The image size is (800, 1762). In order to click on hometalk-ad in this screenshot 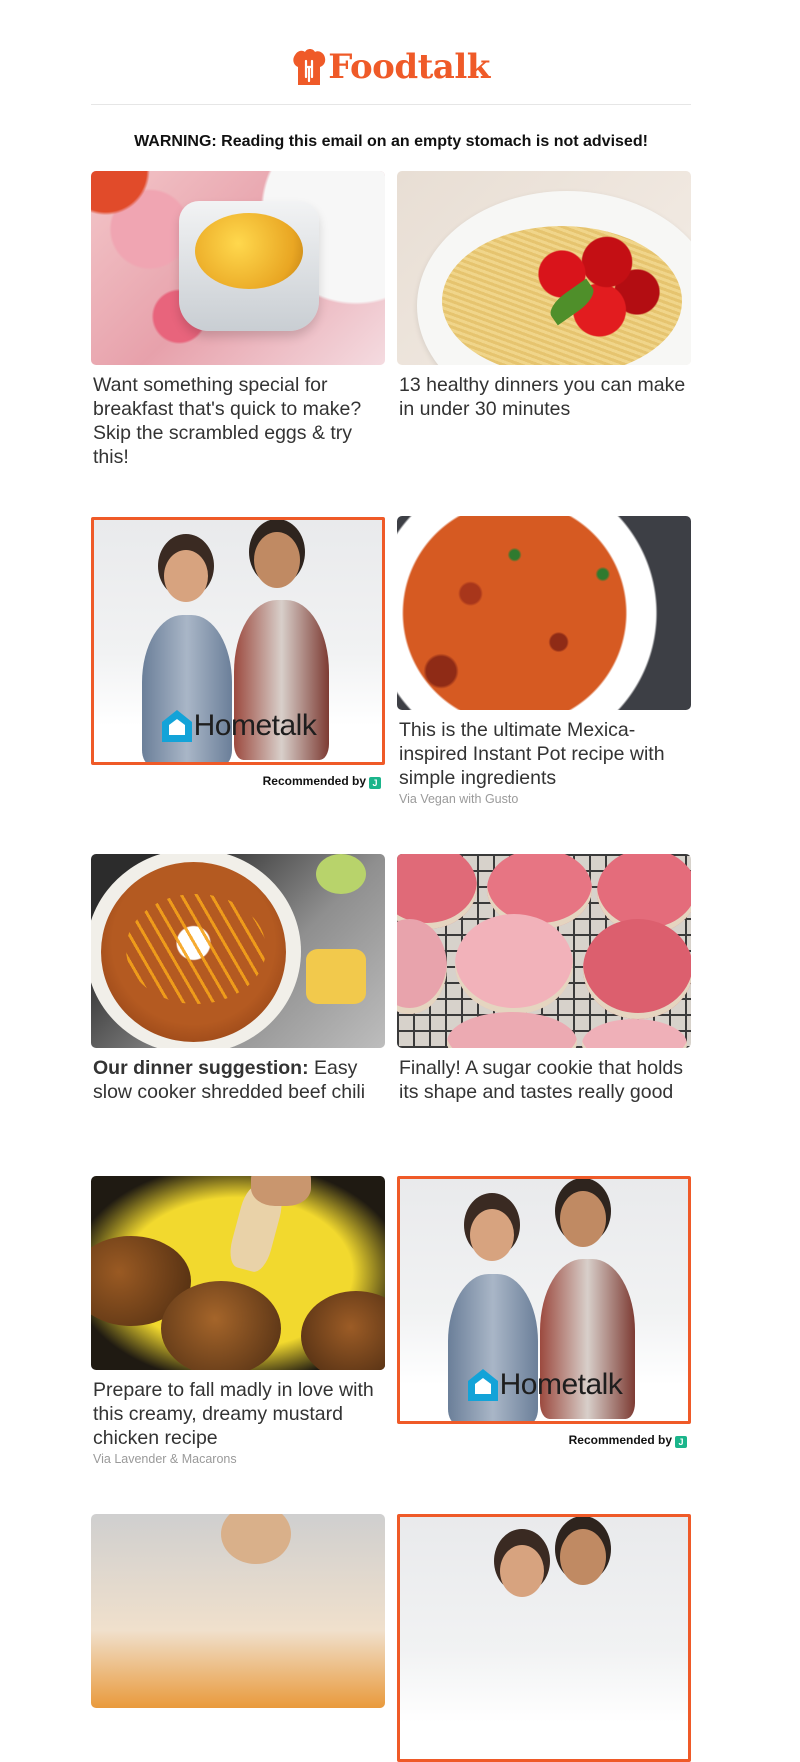, I will do `click(544, 1638)`.